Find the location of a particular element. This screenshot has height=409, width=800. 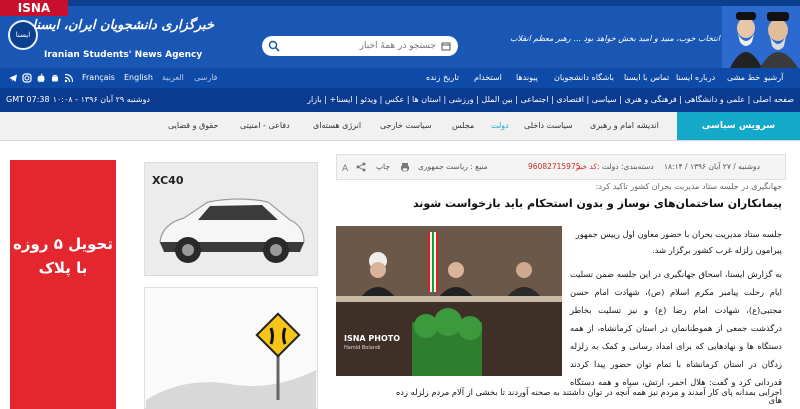

nav-live-date: تاریخ زنده is located at coordinates (442, 78).